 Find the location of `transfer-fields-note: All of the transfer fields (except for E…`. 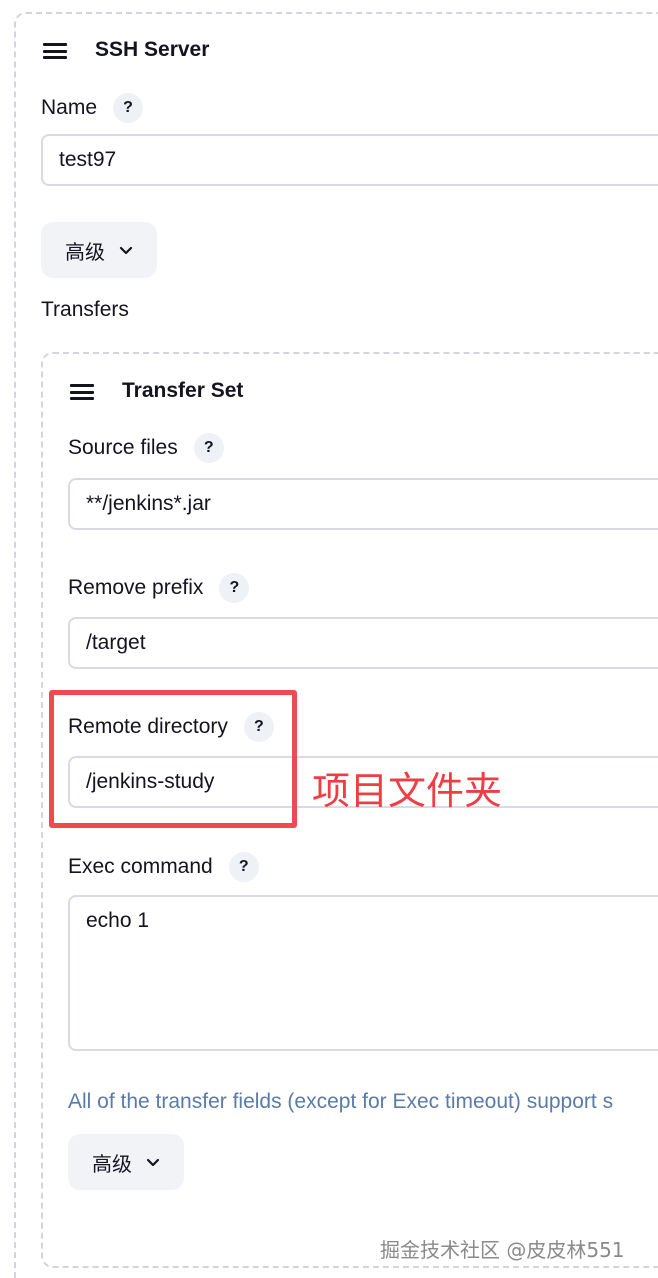

transfer-fields-note: All of the transfer fields (except for E… is located at coordinates (341, 1101).